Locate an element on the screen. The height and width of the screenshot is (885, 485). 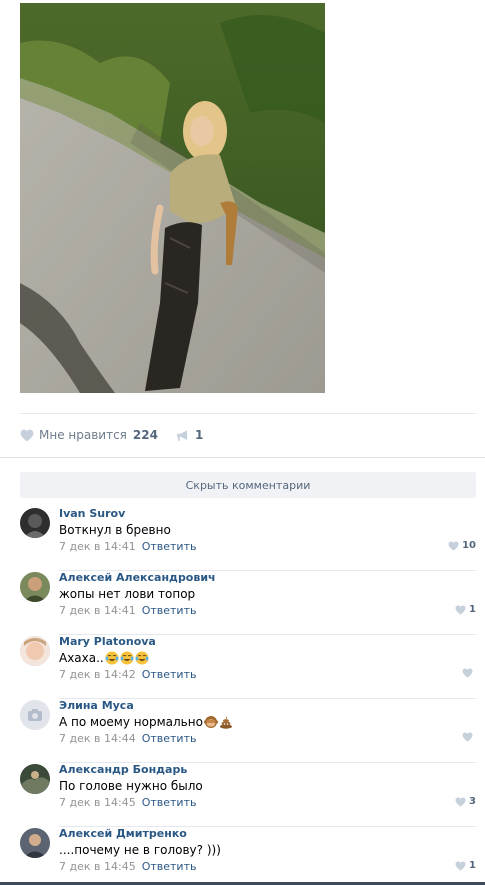
post-share-button: 1 is located at coordinates (189, 435).